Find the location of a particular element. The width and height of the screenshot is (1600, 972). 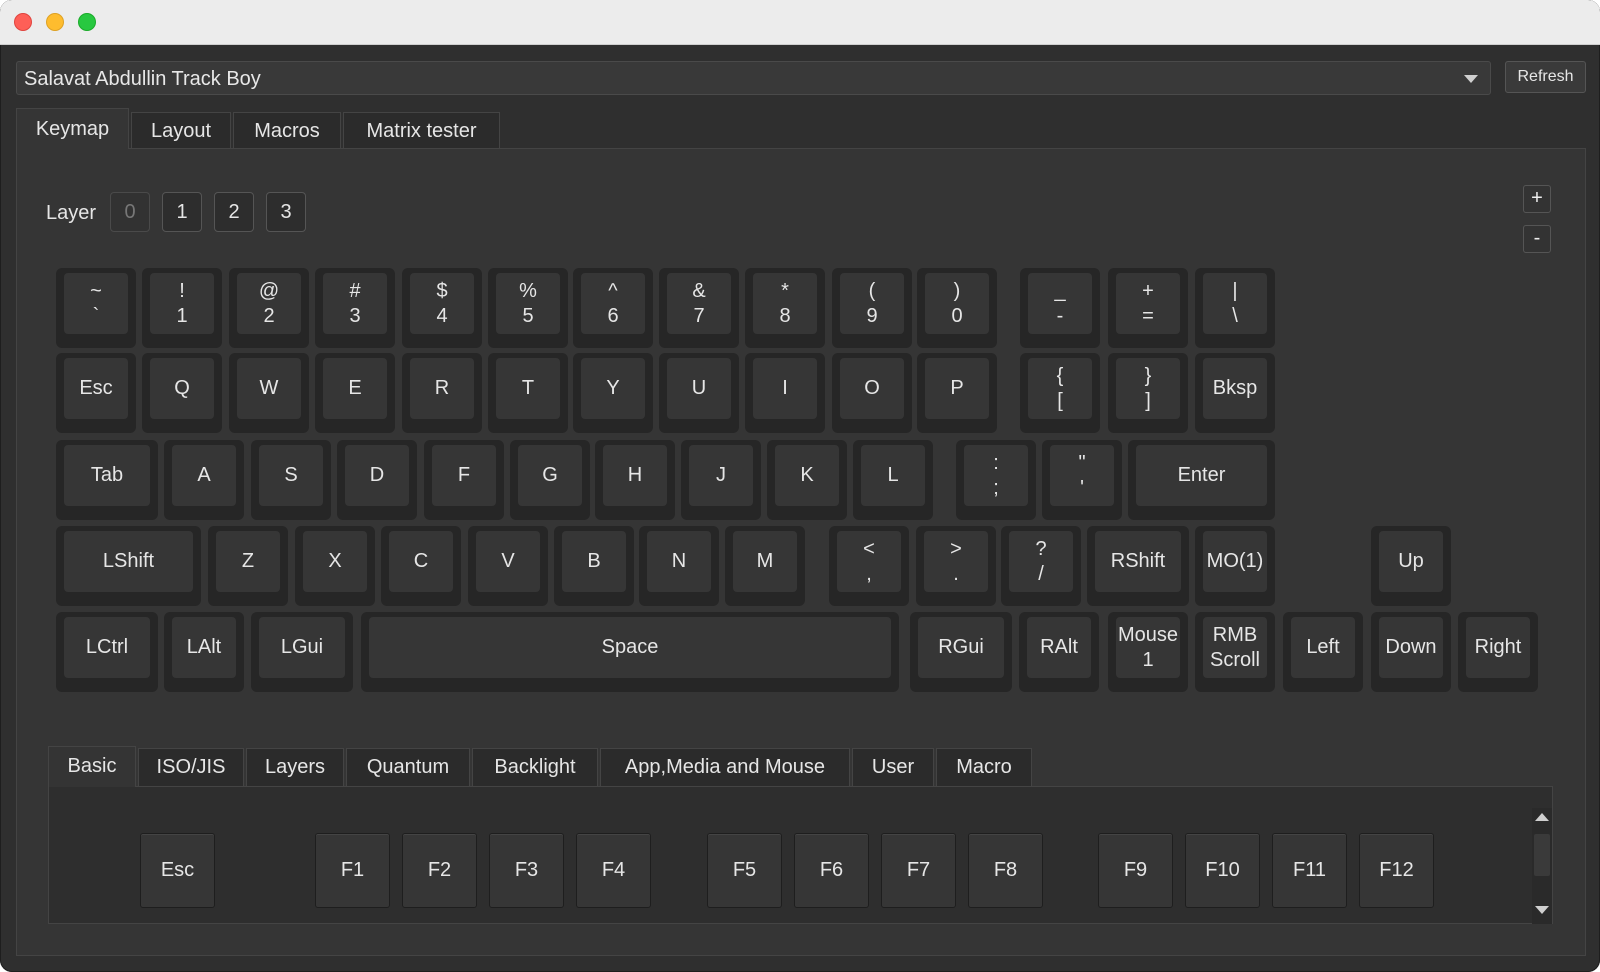

keyboard-key: #3 is located at coordinates (355, 308).